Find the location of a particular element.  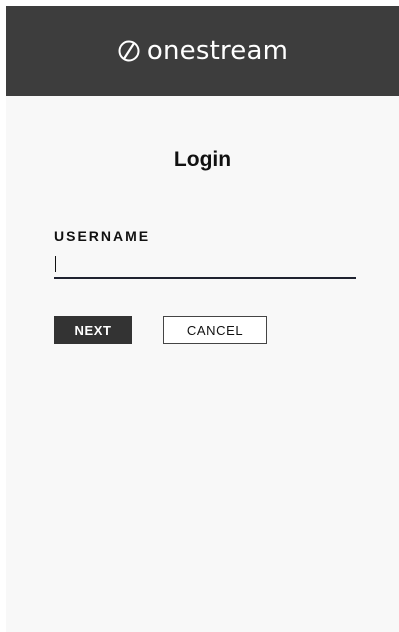

app-header: onestream is located at coordinates (202, 51).